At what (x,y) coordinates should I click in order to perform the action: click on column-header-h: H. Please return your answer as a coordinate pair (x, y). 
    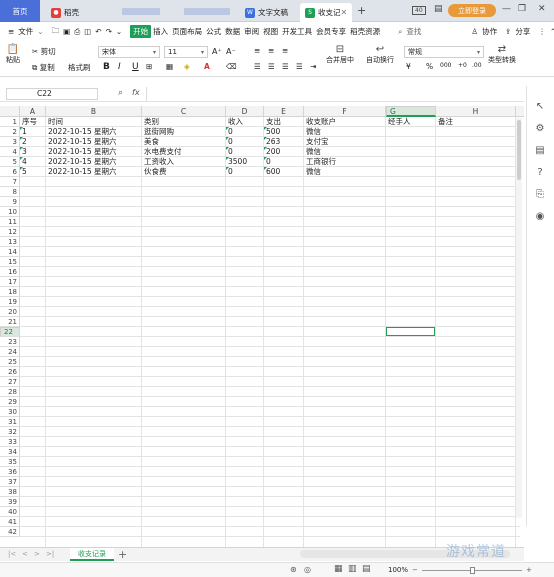
    Looking at the image, I should click on (476, 111).